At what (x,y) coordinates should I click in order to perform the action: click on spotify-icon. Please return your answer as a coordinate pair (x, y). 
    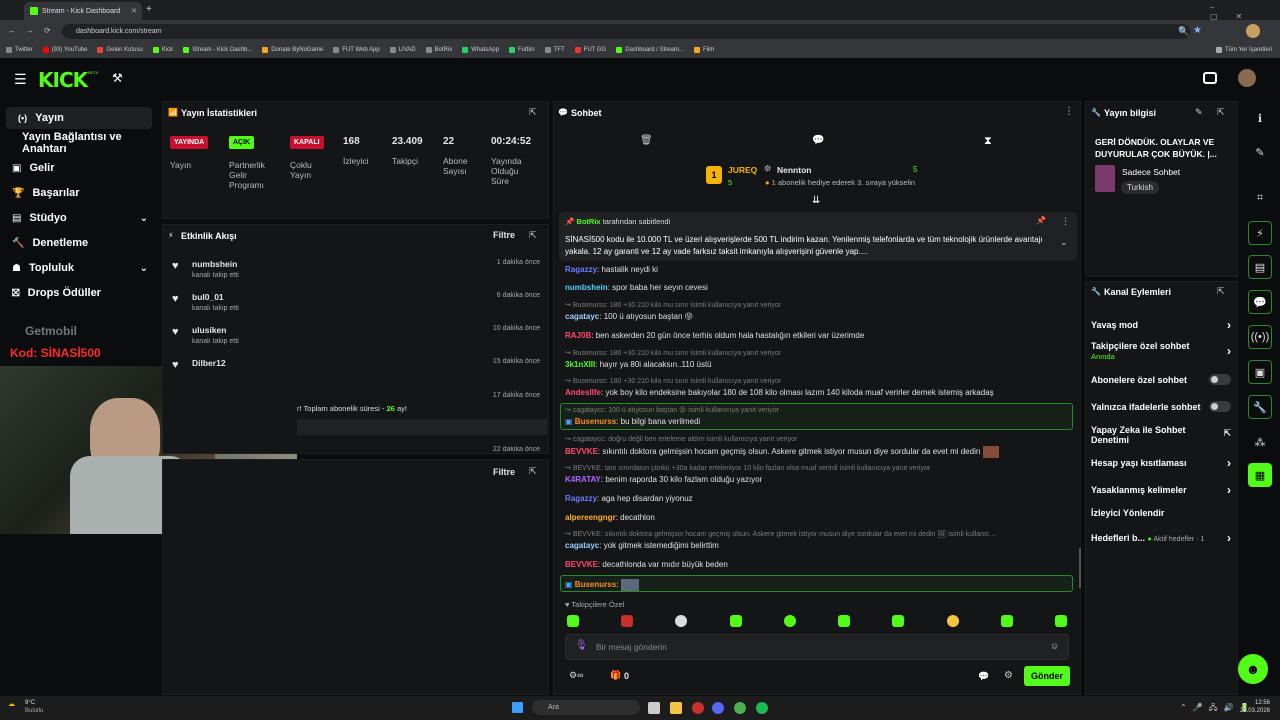
    Looking at the image, I should click on (762, 708).